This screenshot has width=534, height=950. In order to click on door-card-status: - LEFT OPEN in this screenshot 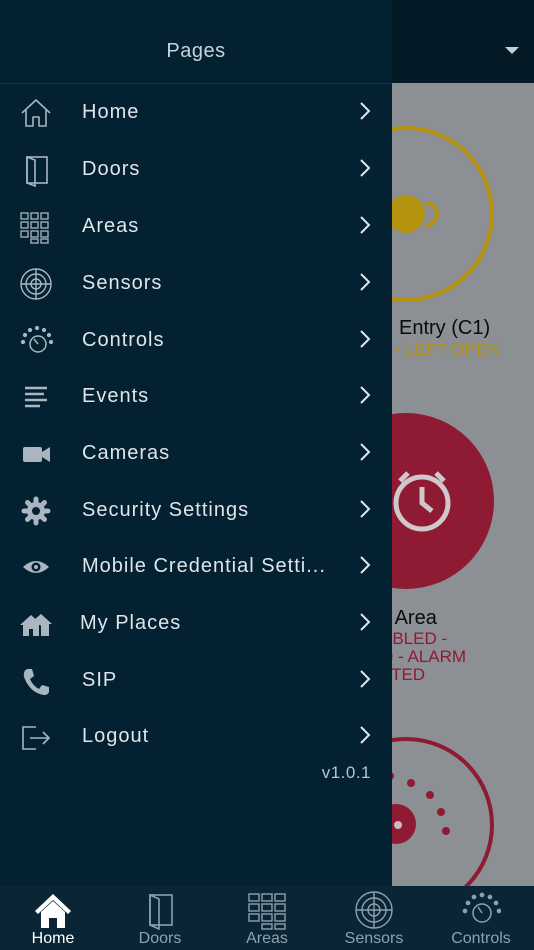, I will do `click(447, 349)`.